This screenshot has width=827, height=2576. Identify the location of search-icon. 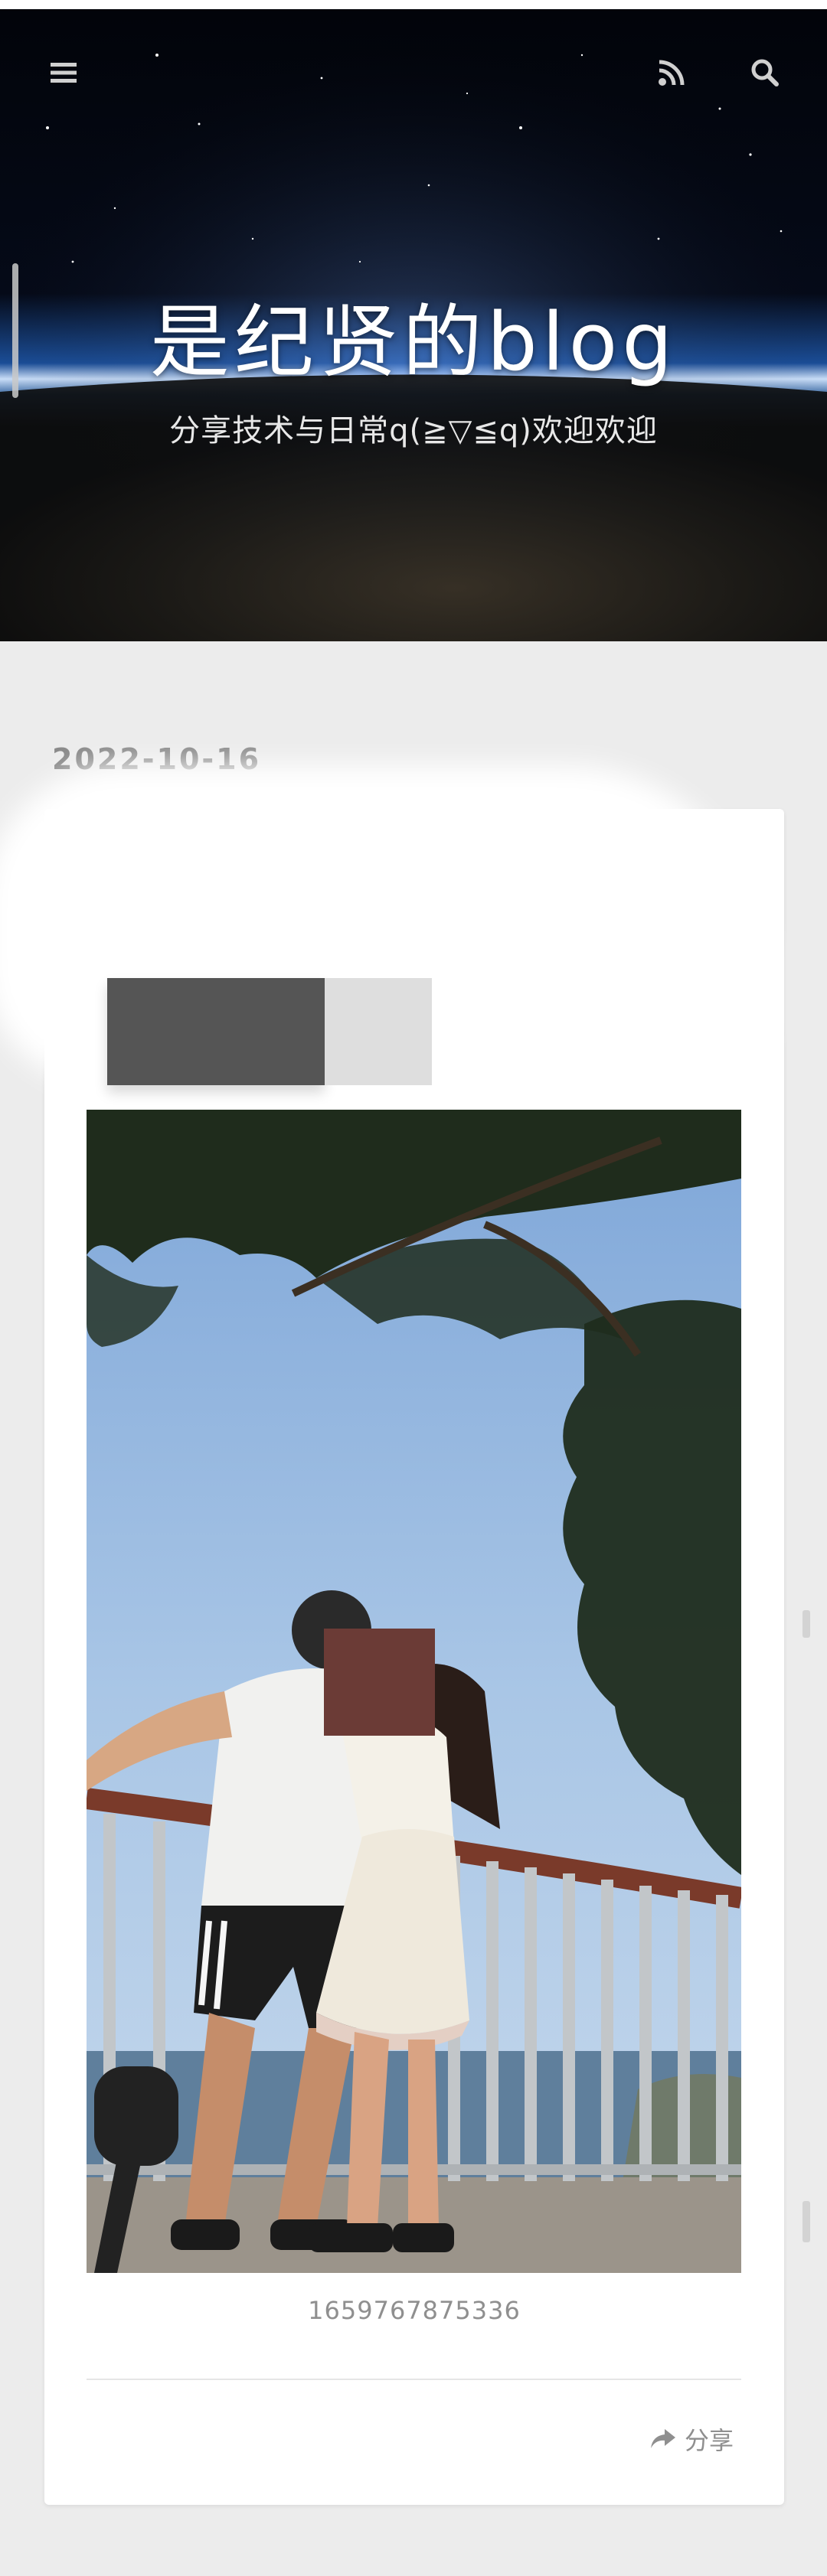
(765, 73).